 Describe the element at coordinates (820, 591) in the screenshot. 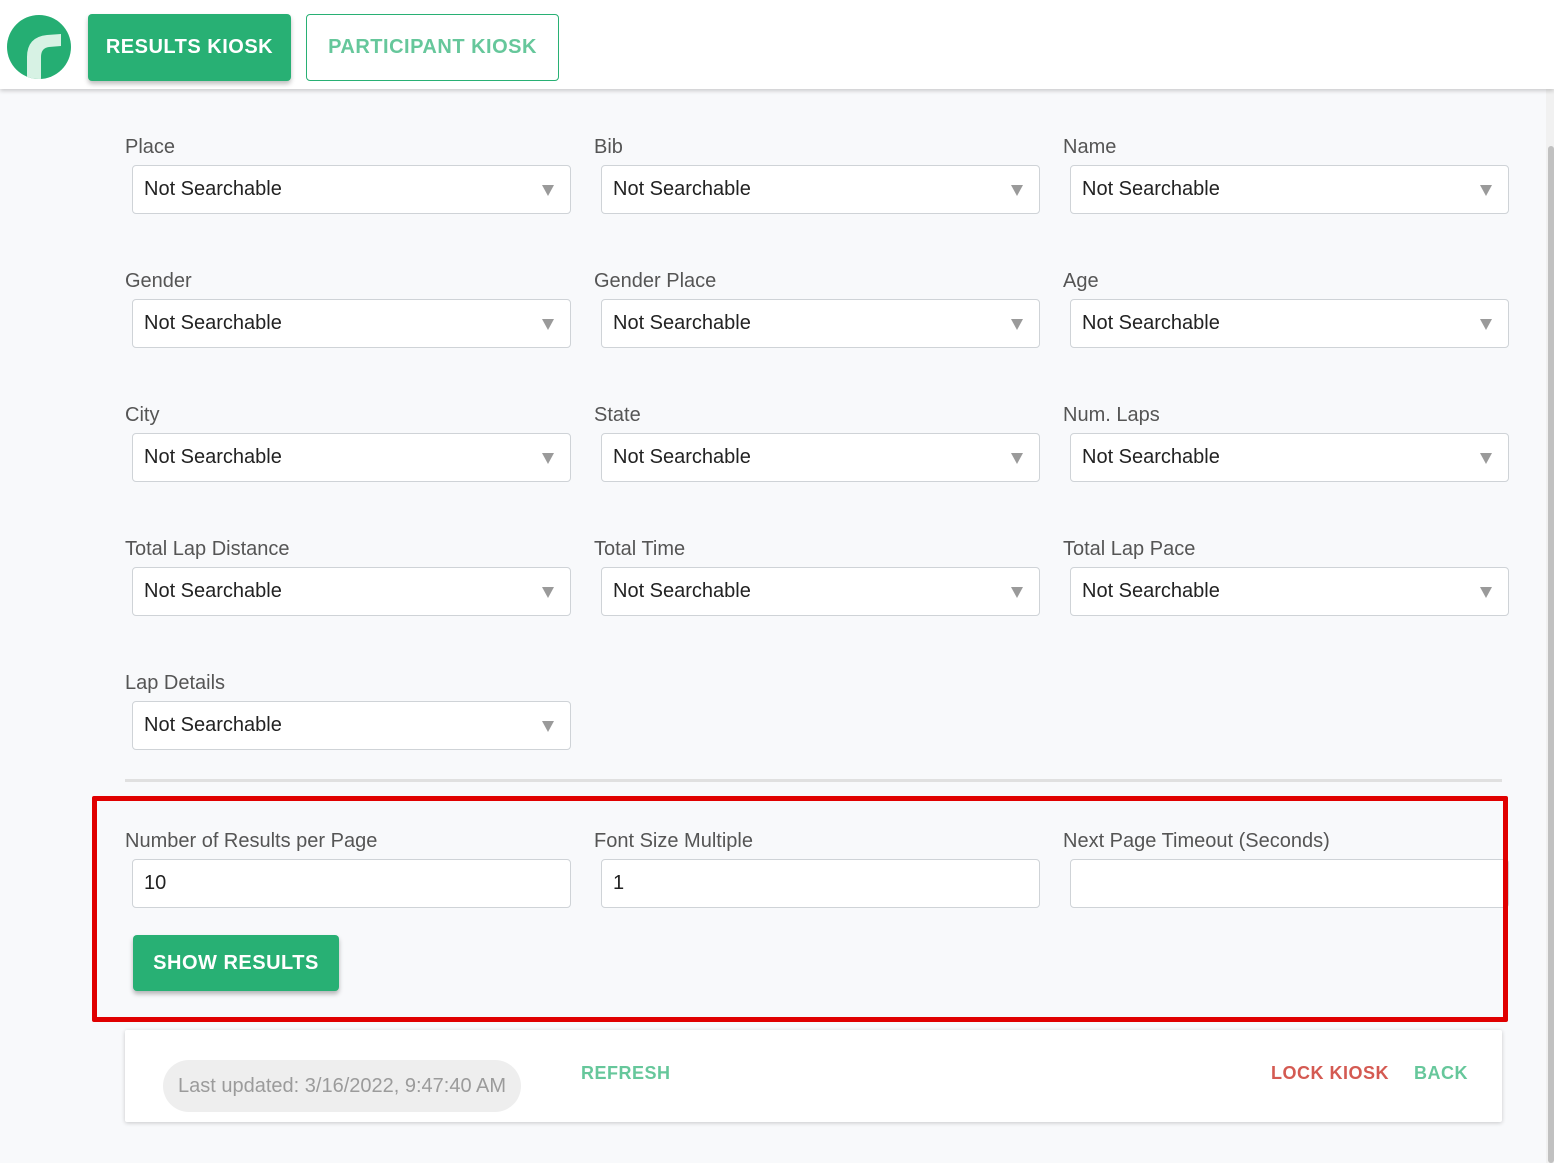

I see `total-time-select: Not Searchable` at that location.